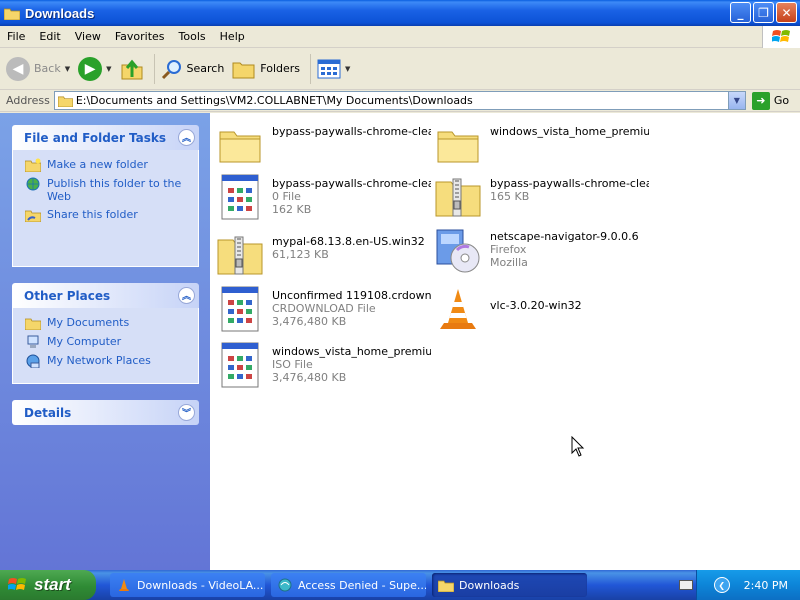 The height and width of the screenshot is (600, 800). Describe the element at coordinates (760, 100) in the screenshot. I see `go-arrow-icon: ➜` at that location.